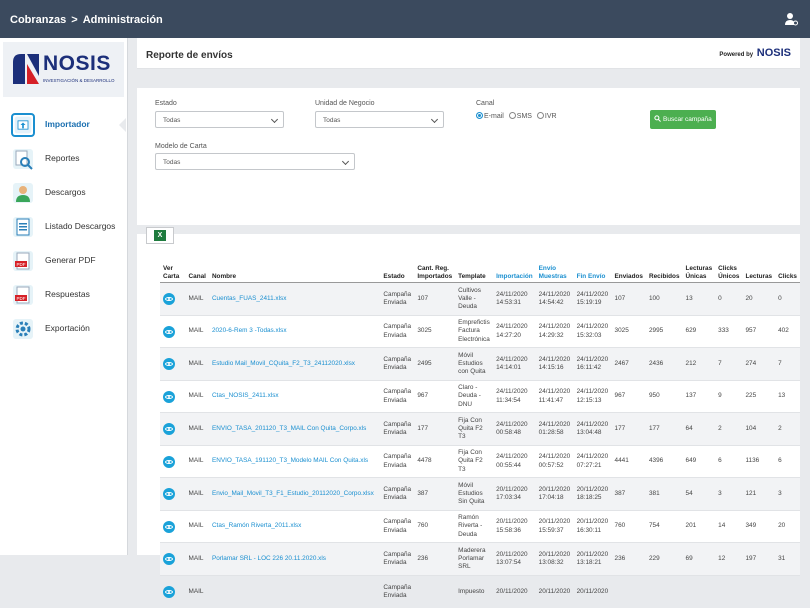 This screenshot has width=810, height=608. Describe the element at coordinates (63, 329) in the screenshot. I see `sidebar-item-exportacion: Exportación` at that location.